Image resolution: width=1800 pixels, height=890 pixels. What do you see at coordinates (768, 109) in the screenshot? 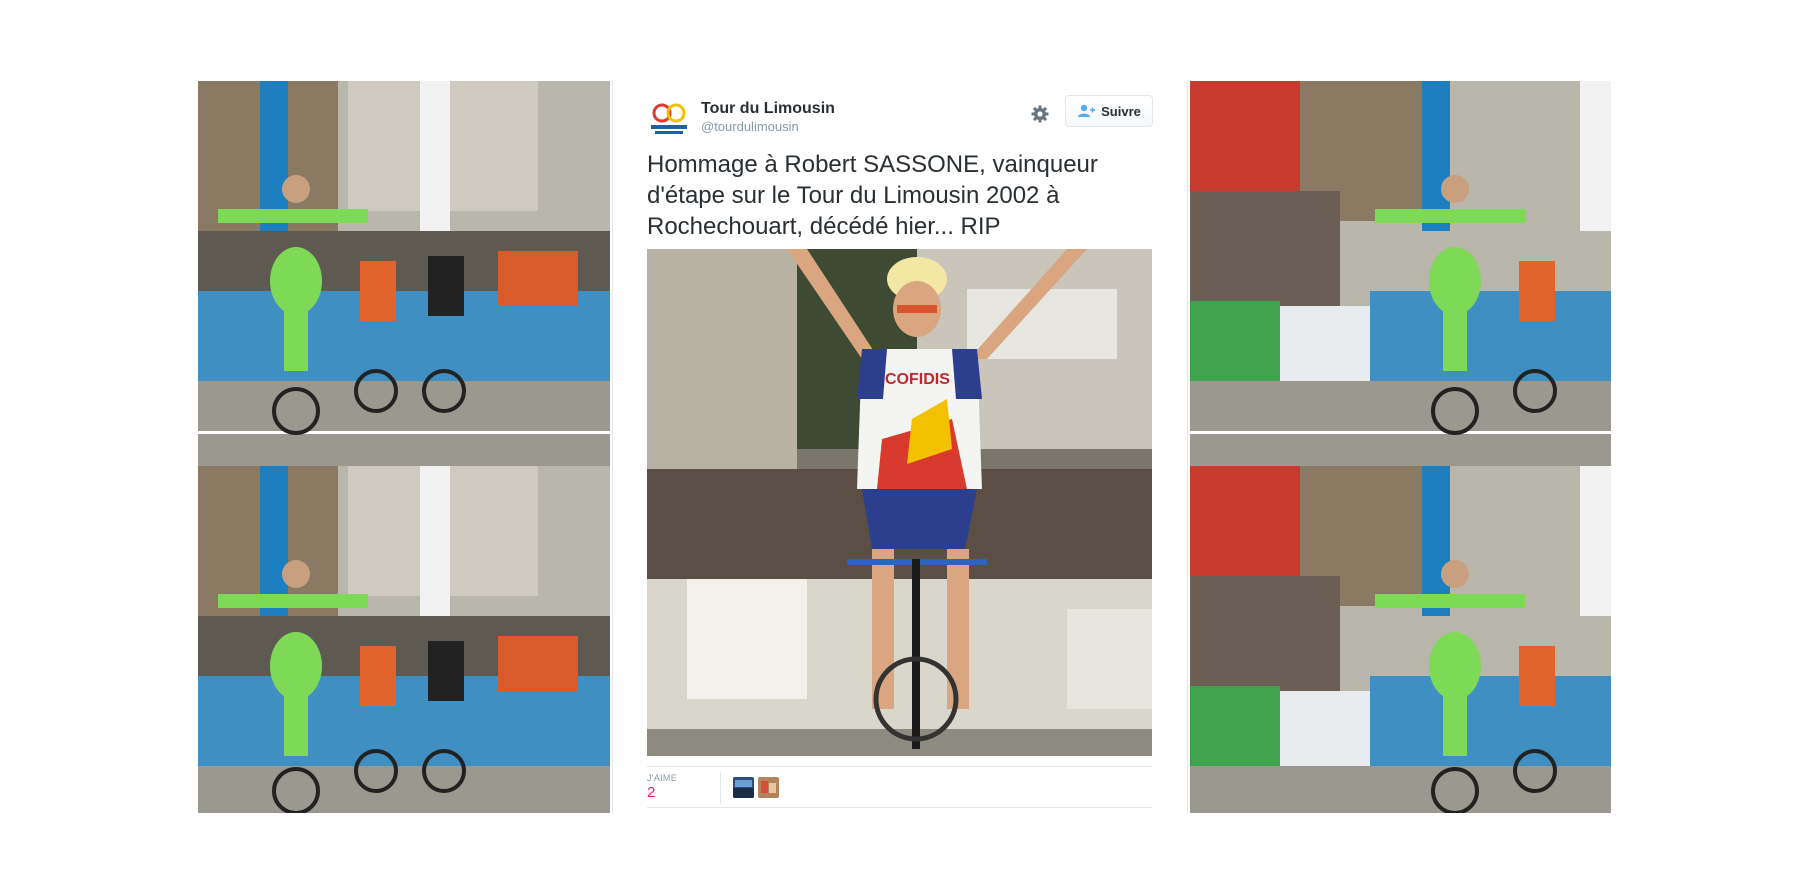
I see `author-name: Tour du Limousin` at bounding box center [768, 109].